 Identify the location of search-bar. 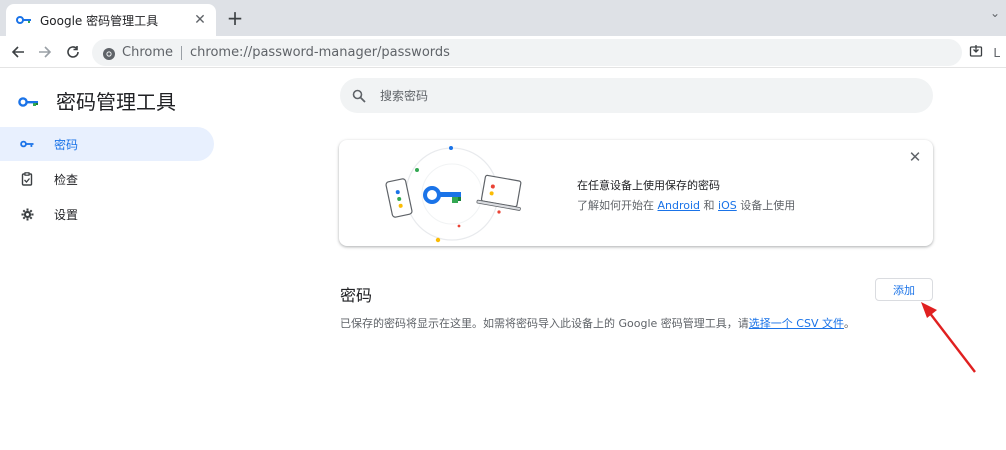
(636, 95).